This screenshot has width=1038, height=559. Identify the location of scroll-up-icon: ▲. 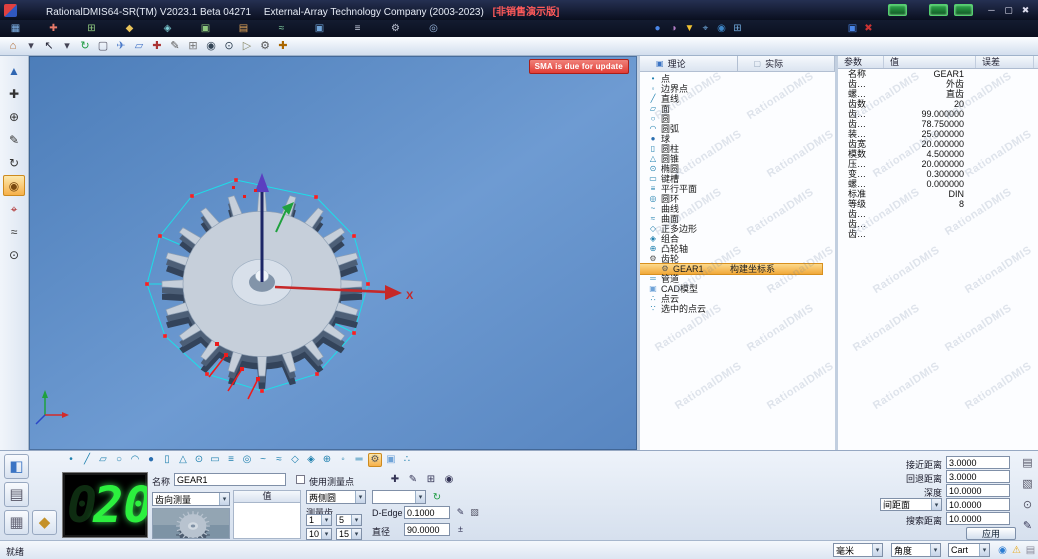
(14, 70).